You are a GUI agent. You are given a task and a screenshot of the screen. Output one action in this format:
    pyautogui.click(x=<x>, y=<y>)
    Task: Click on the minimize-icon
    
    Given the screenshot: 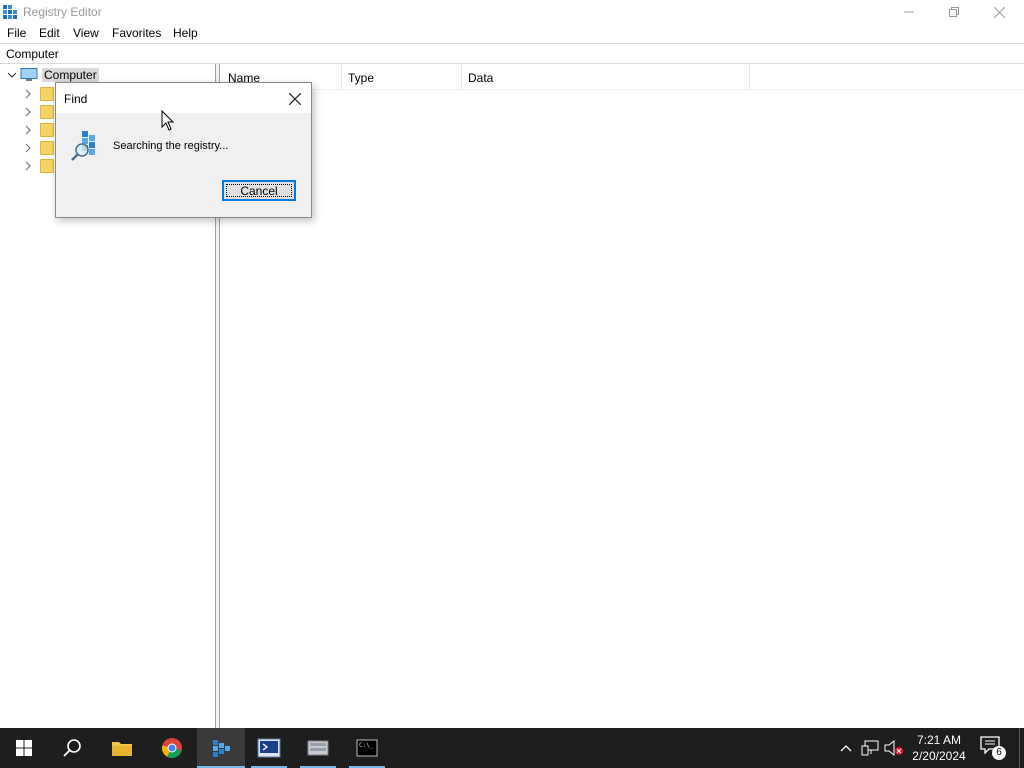 What is the action you would take?
    pyautogui.click(x=909, y=12)
    